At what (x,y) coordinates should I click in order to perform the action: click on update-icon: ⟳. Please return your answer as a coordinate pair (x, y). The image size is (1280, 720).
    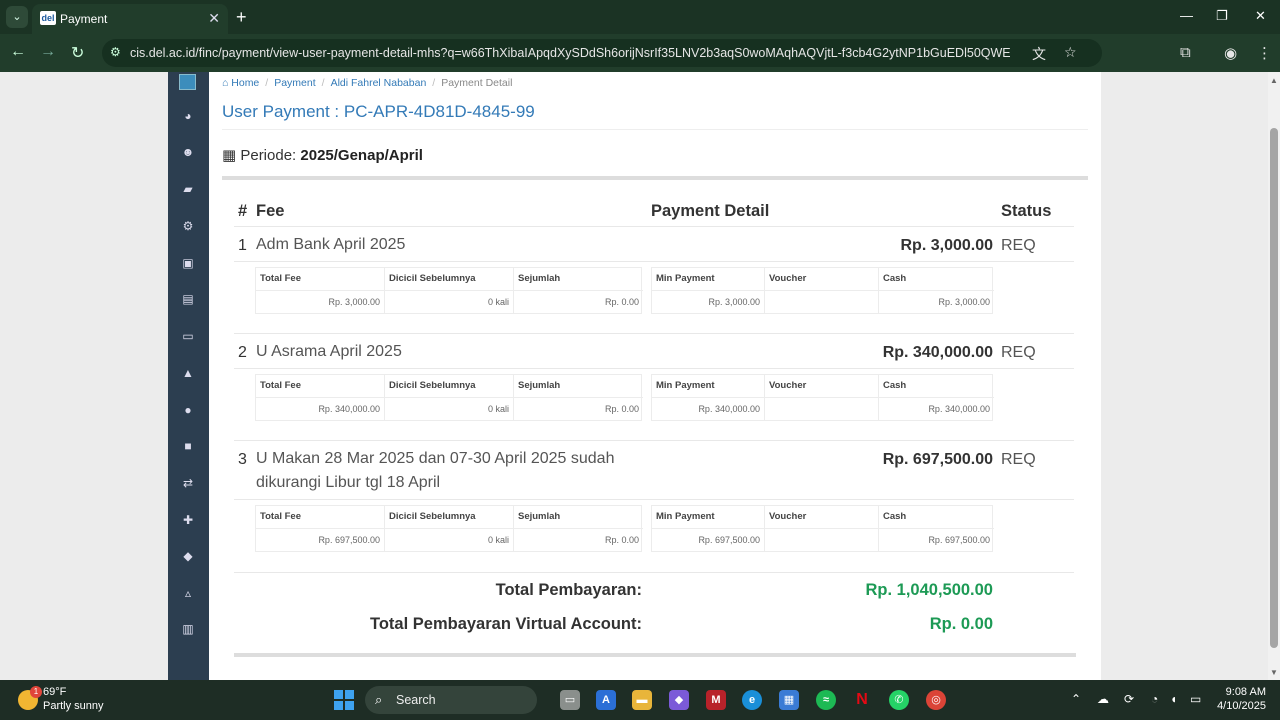
    Looking at the image, I should click on (1129, 699).